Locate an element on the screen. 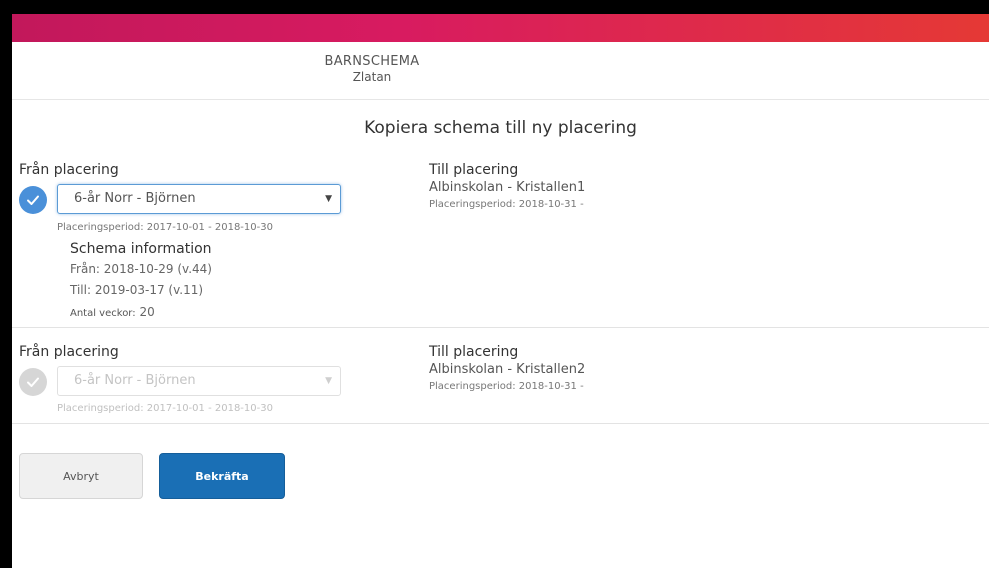 This screenshot has height=568, width=989. schema-info-title: Schema information is located at coordinates (141, 249).